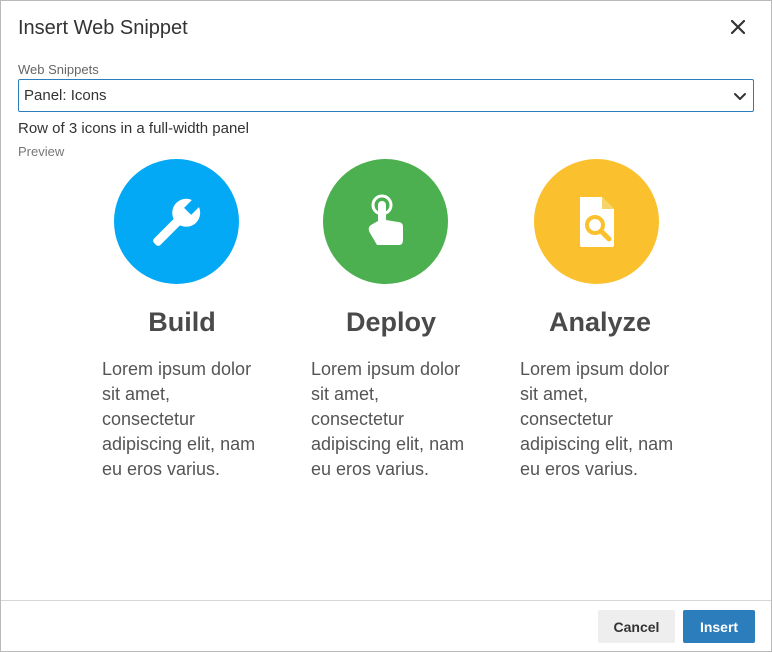 This screenshot has width=772, height=652. Describe the element at coordinates (133, 128) in the screenshot. I see `snippet-description: Row of 3 icons in a full-width panel` at that location.